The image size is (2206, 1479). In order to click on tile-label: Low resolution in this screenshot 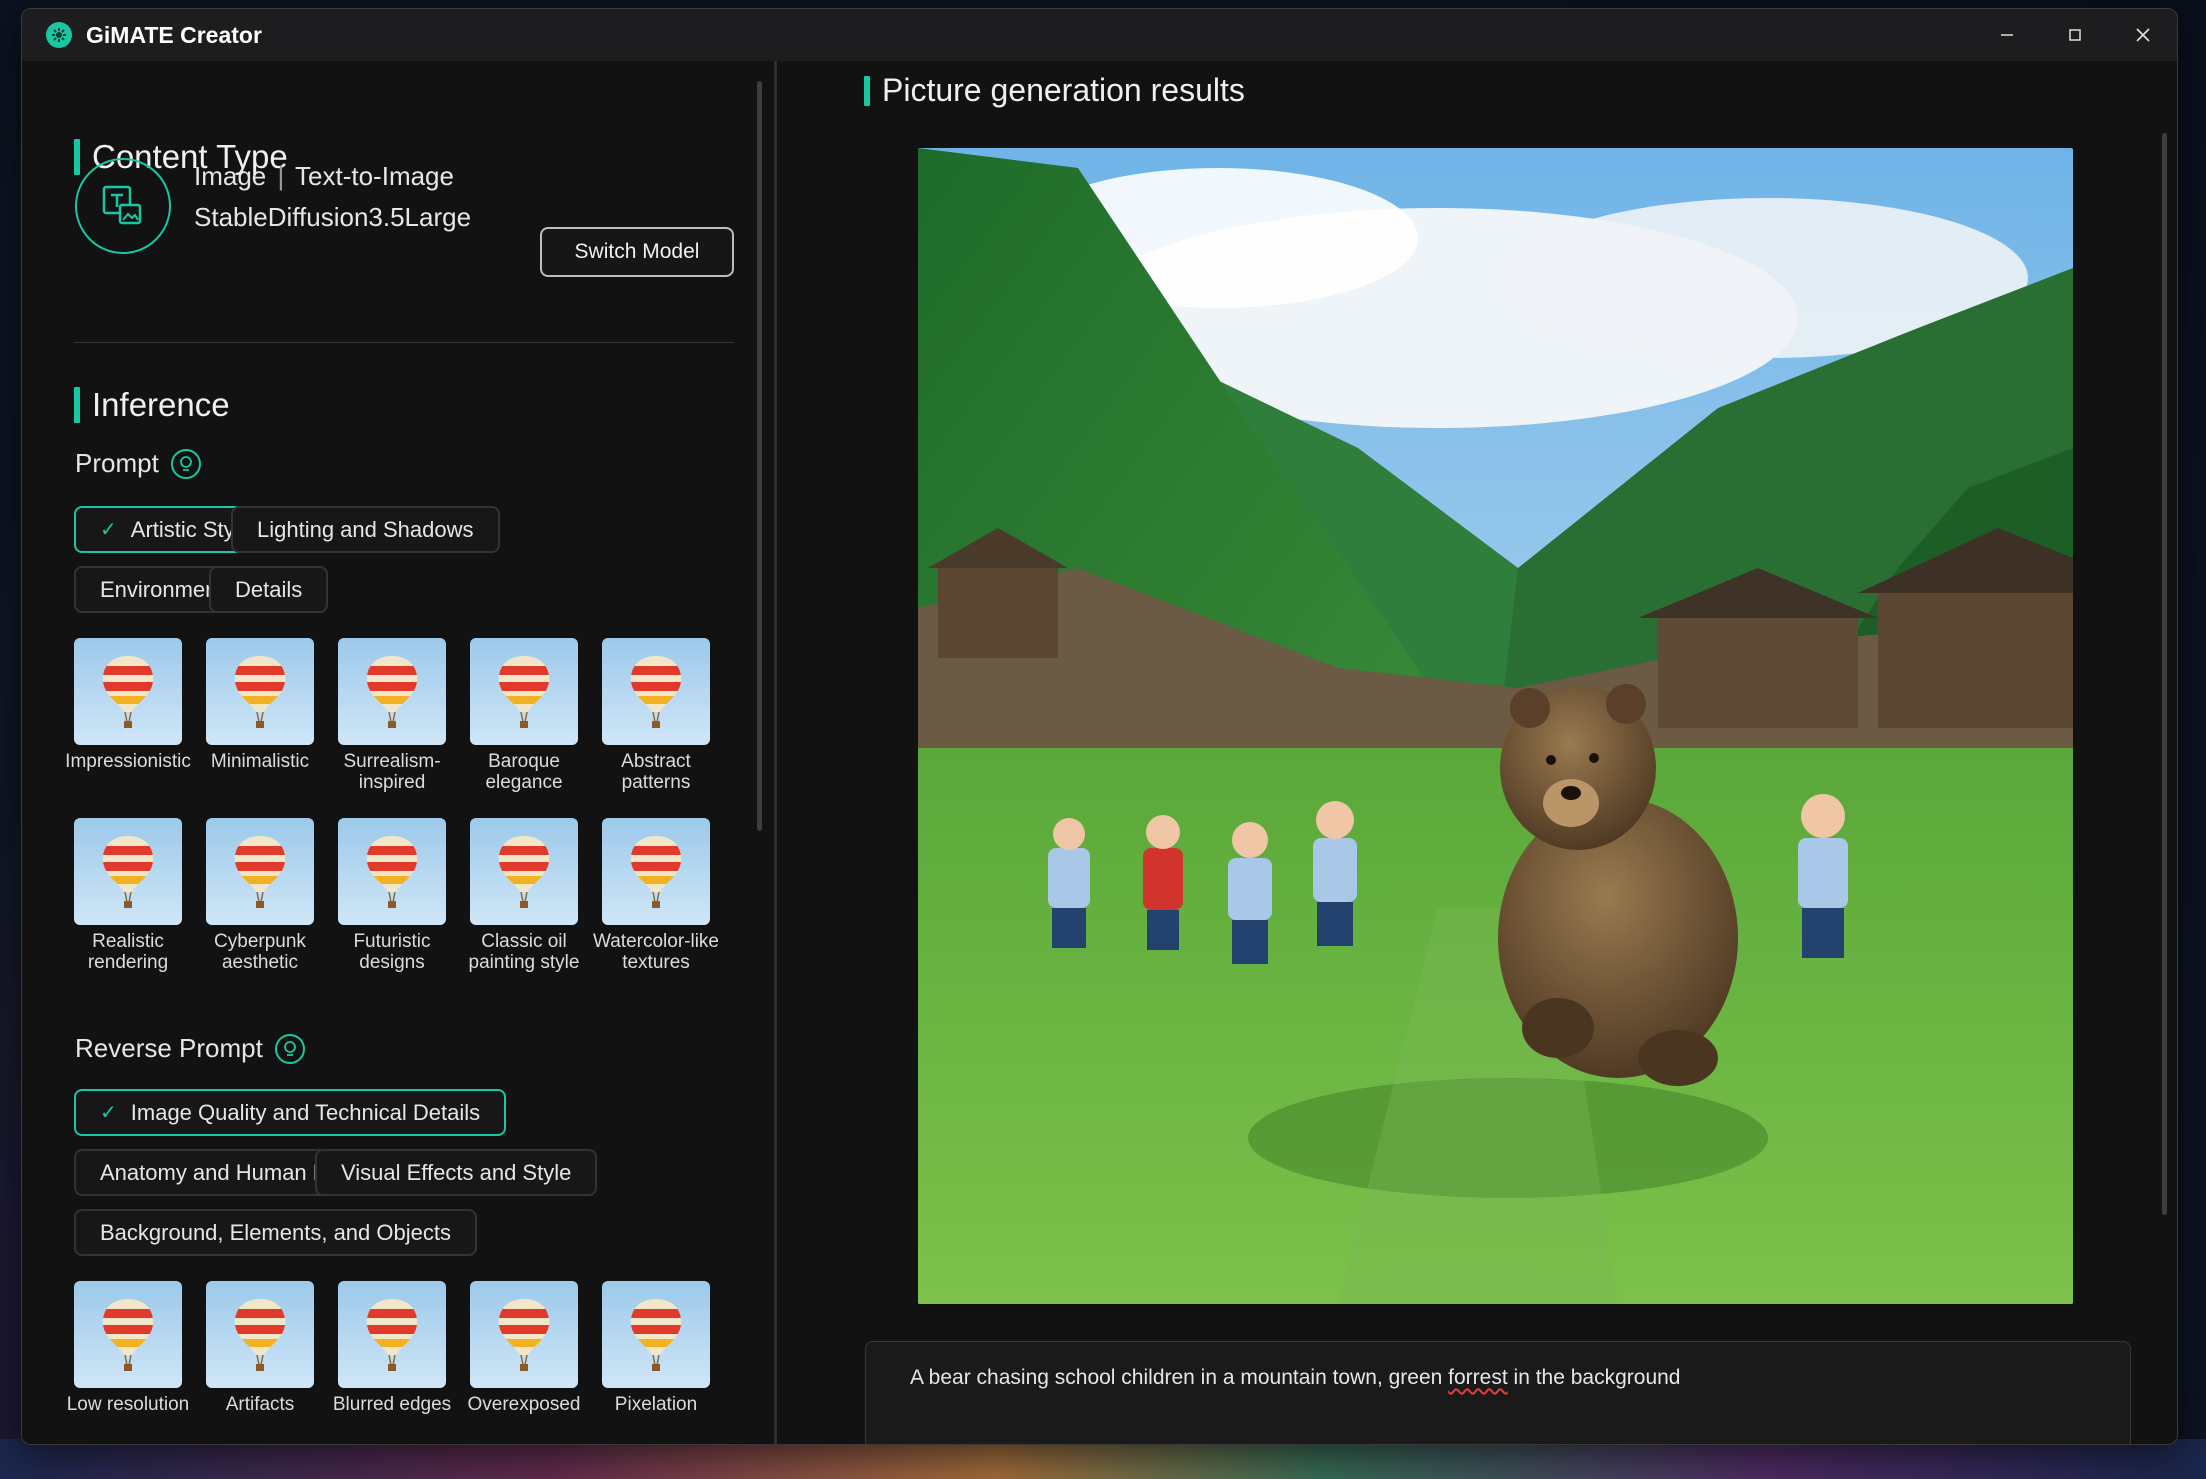, I will do `click(128, 1404)`.